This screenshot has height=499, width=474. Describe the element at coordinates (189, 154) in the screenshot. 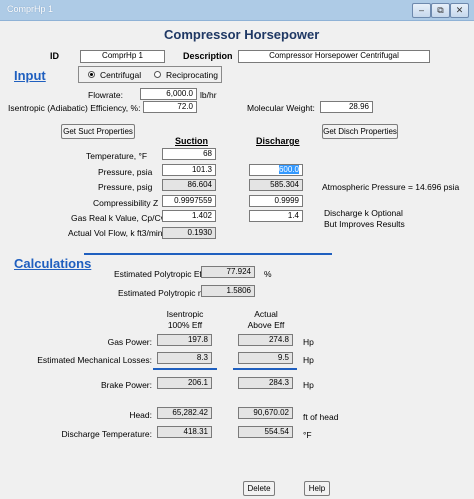

I see `suction-temperature-input: 68` at that location.